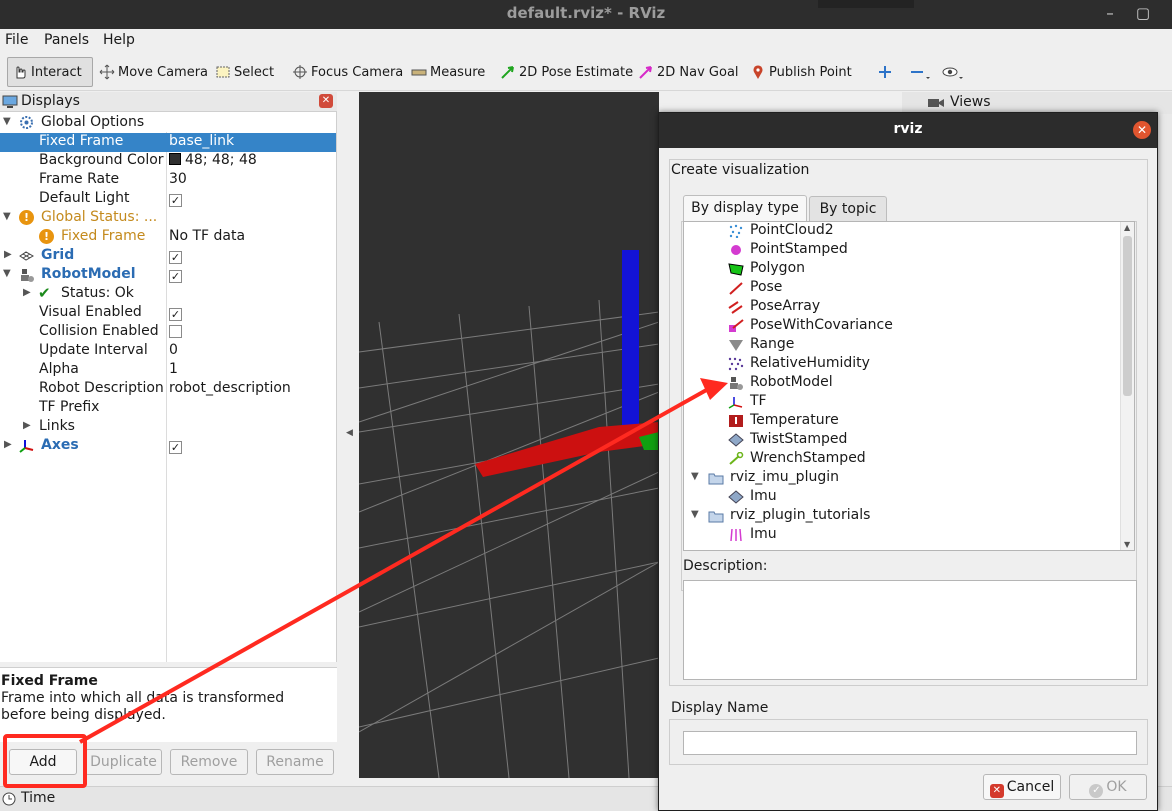 The height and width of the screenshot is (811, 1172). I want to click on remove-button: Remove, so click(209, 762).